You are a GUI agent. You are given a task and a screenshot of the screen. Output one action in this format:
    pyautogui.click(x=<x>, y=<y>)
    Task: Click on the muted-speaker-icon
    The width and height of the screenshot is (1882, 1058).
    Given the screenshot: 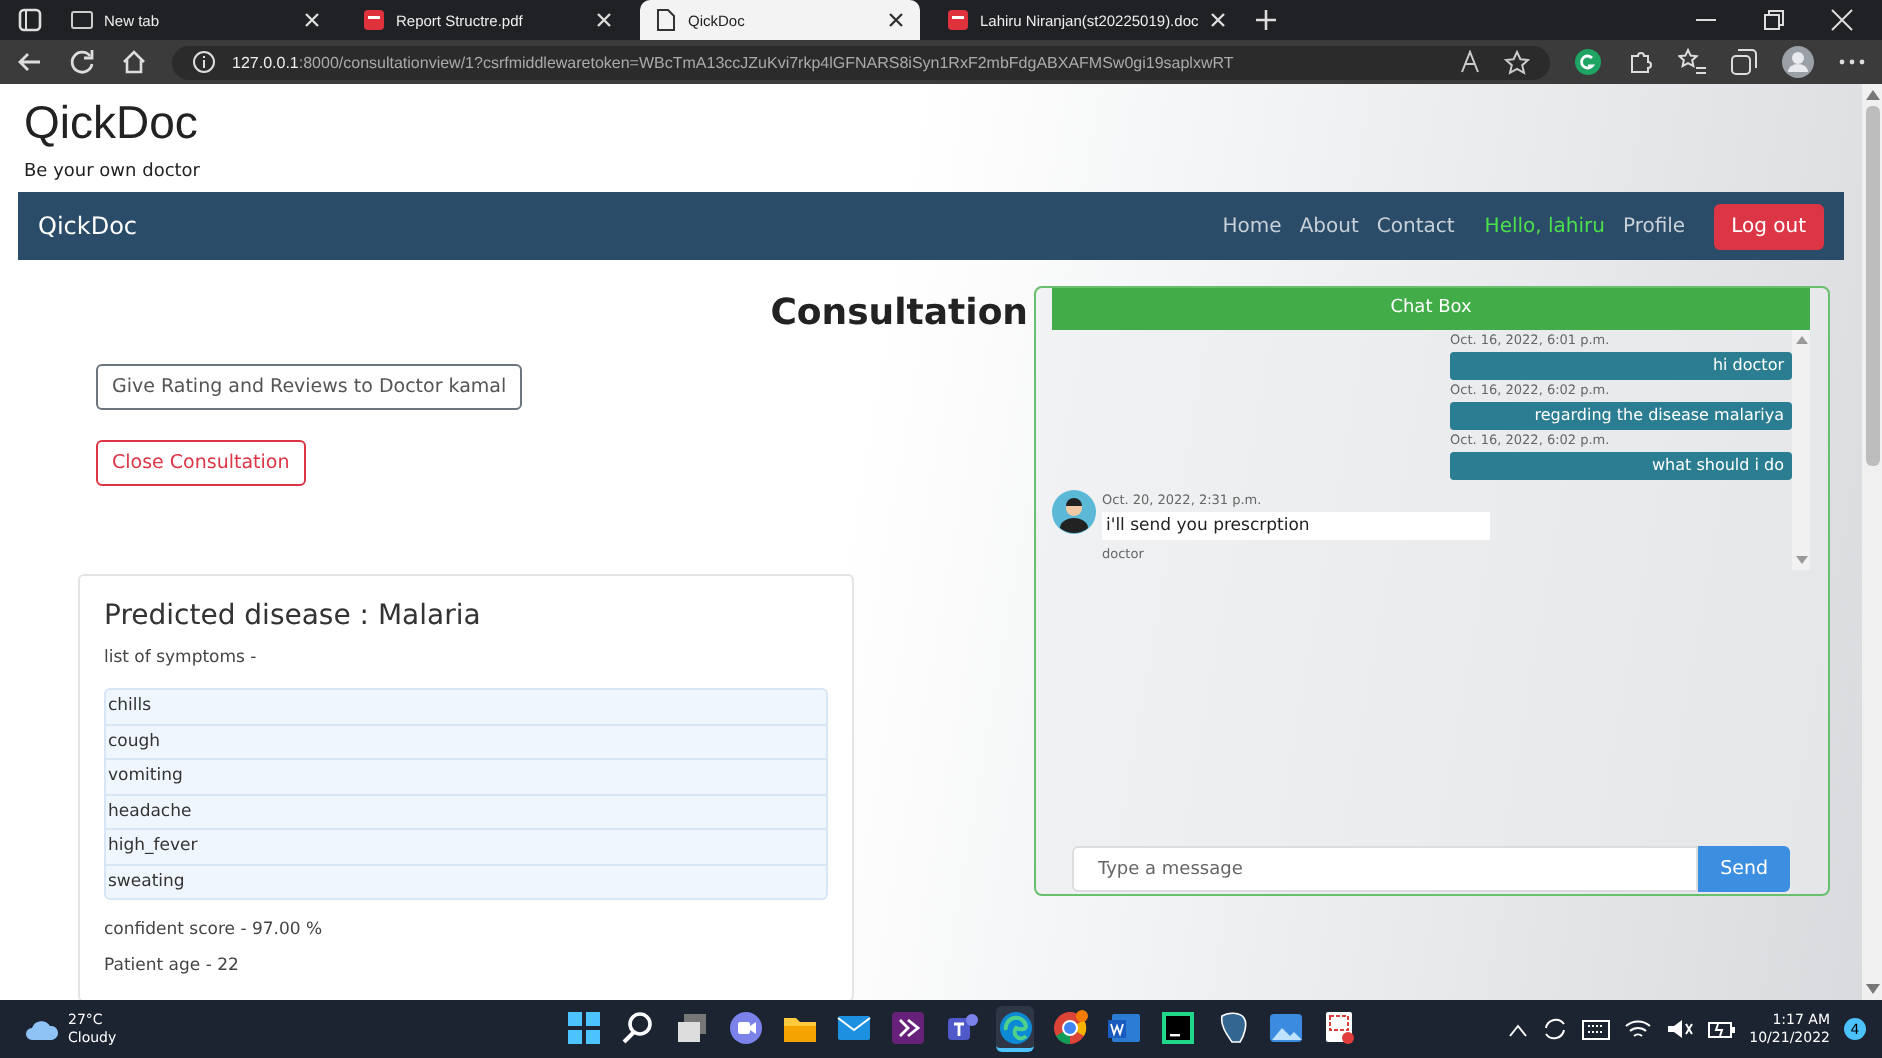 What is the action you would take?
    pyautogui.click(x=1679, y=1029)
    